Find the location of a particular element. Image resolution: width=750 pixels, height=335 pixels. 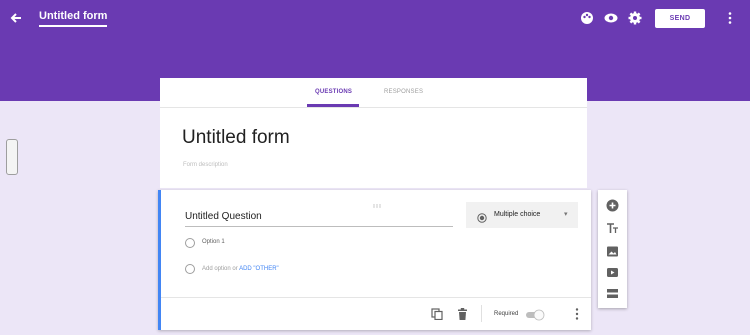

question-footer-divider is located at coordinates (376, 297).